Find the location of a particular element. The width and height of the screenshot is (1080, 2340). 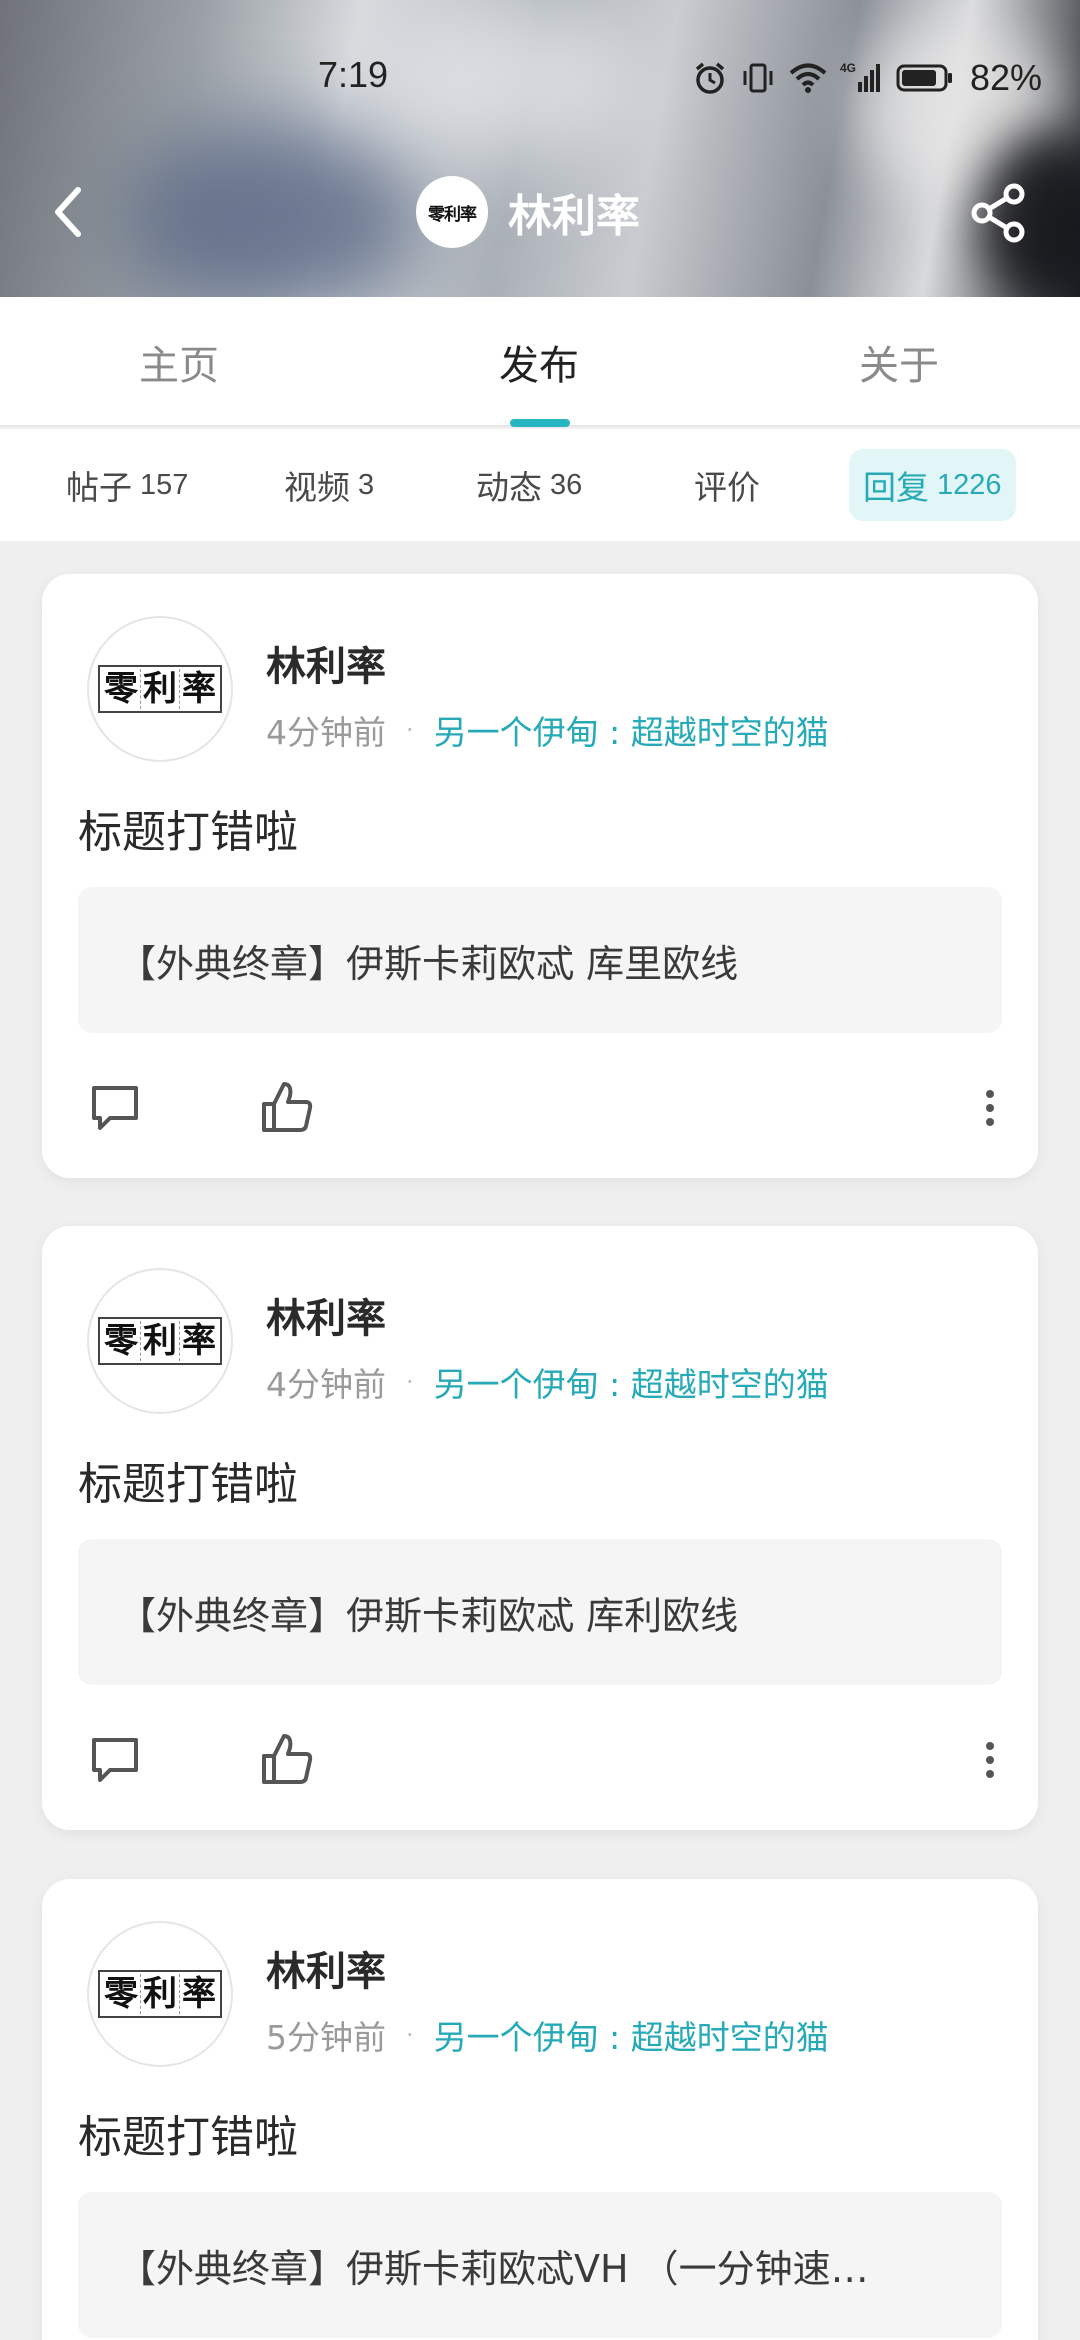

active-tab-indicator is located at coordinates (540, 423).